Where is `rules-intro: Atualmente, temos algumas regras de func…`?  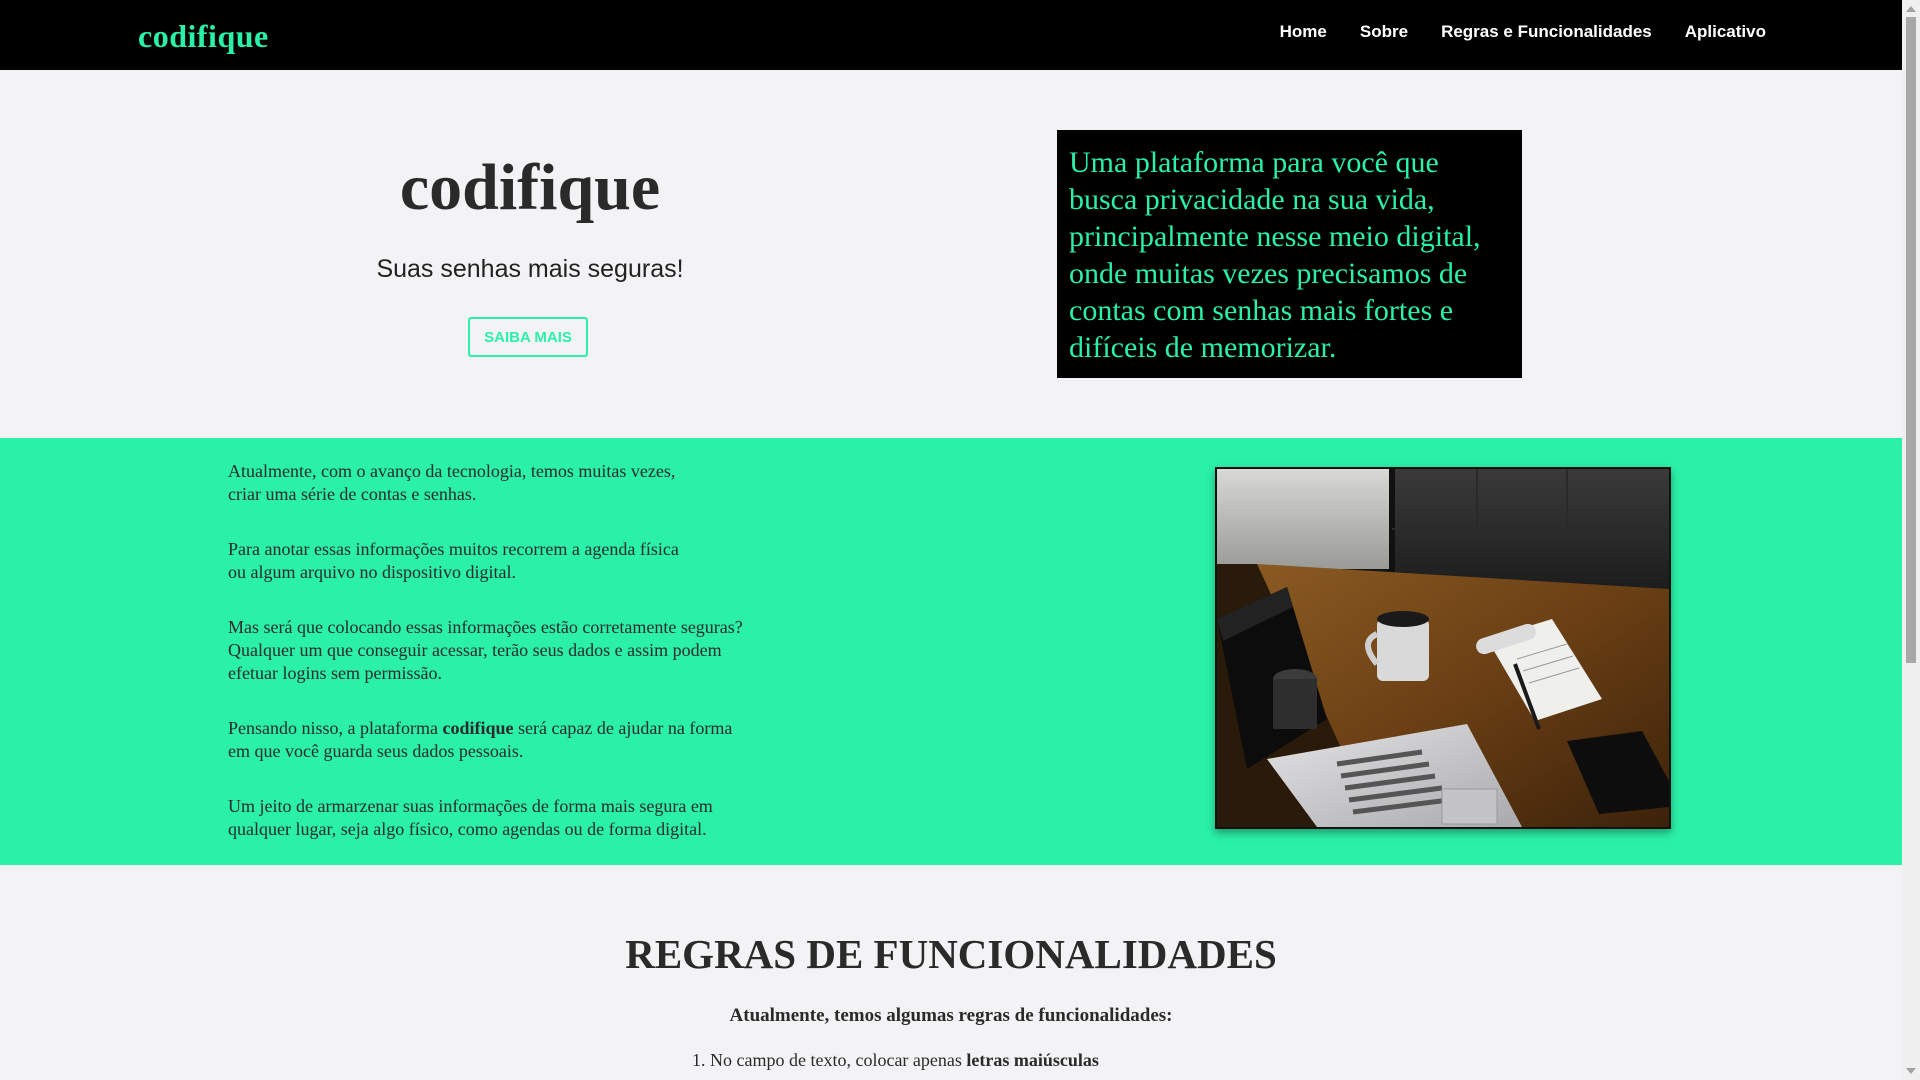
rules-intro: Atualmente, temos algumas regras de func… is located at coordinates (951, 1015).